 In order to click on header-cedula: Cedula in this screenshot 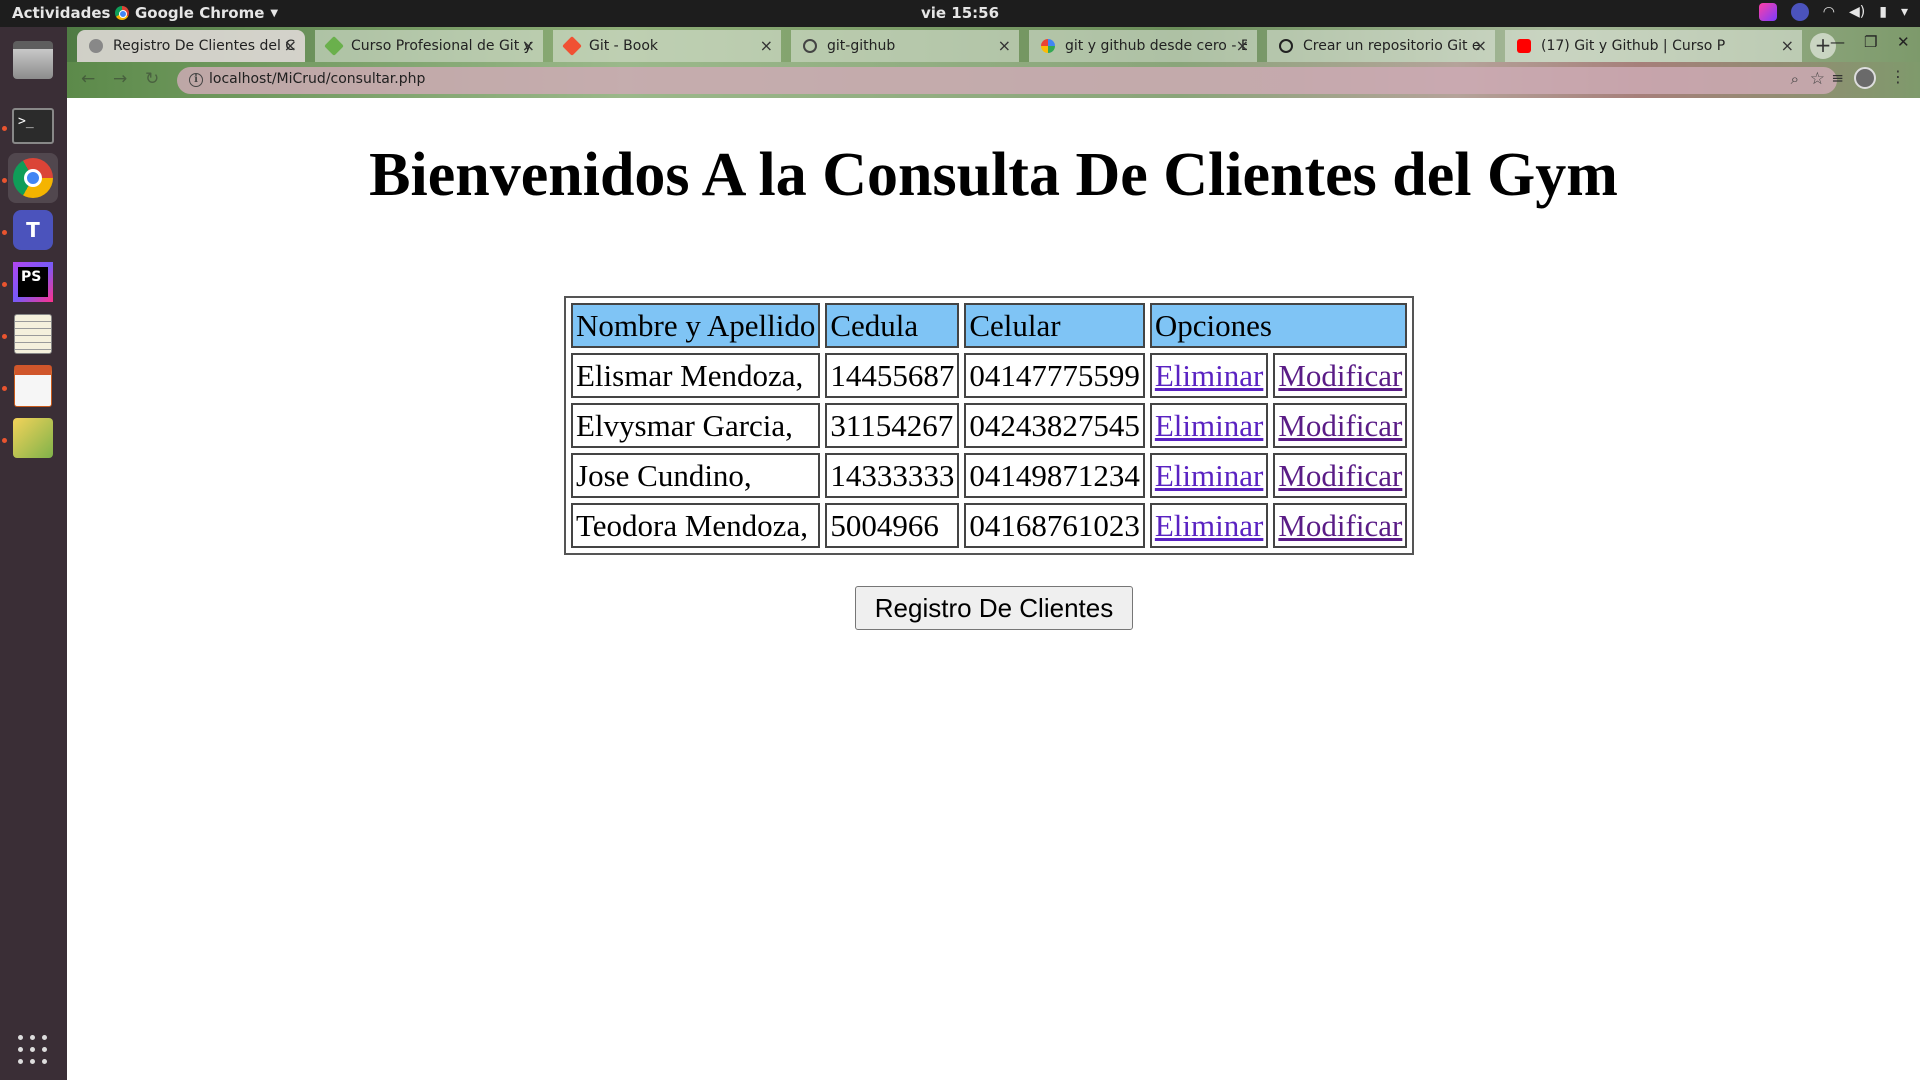, I will do `click(892, 325)`.